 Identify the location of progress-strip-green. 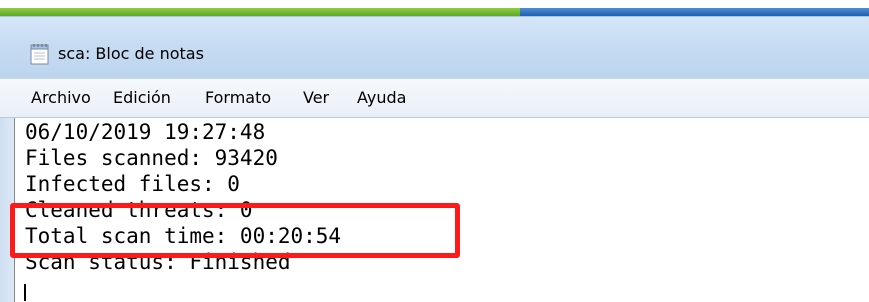
(260, 12).